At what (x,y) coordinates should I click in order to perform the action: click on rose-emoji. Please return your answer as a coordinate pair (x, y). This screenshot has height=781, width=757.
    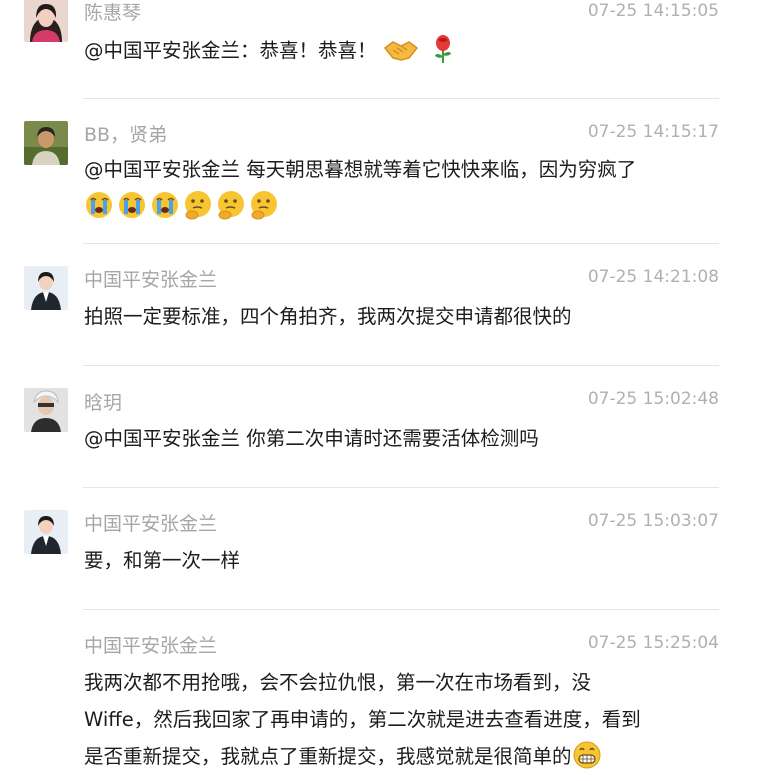
    Looking at the image, I should click on (443, 49).